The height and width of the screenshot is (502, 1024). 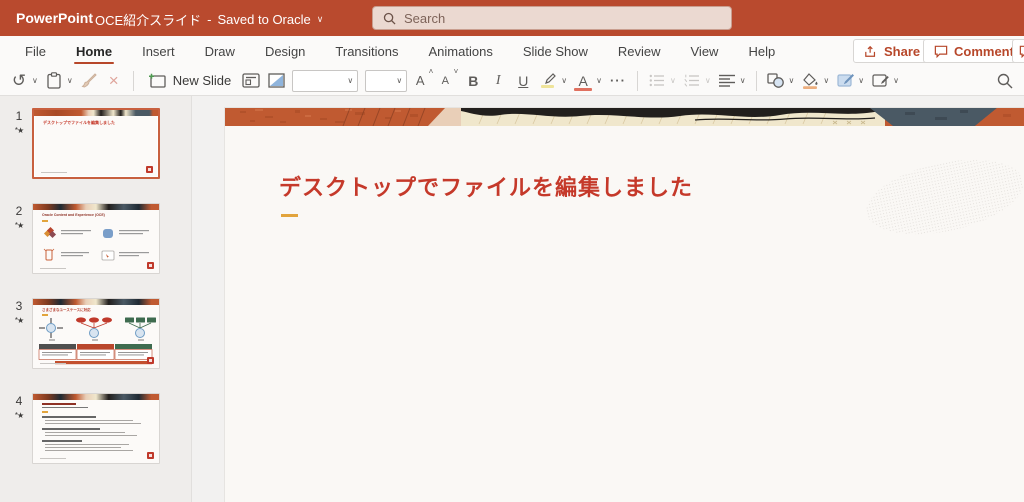 What do you see at coordinates (941, 197) in the screenshot?
I see `background-texture-blob` at bounding box center [941, 197].